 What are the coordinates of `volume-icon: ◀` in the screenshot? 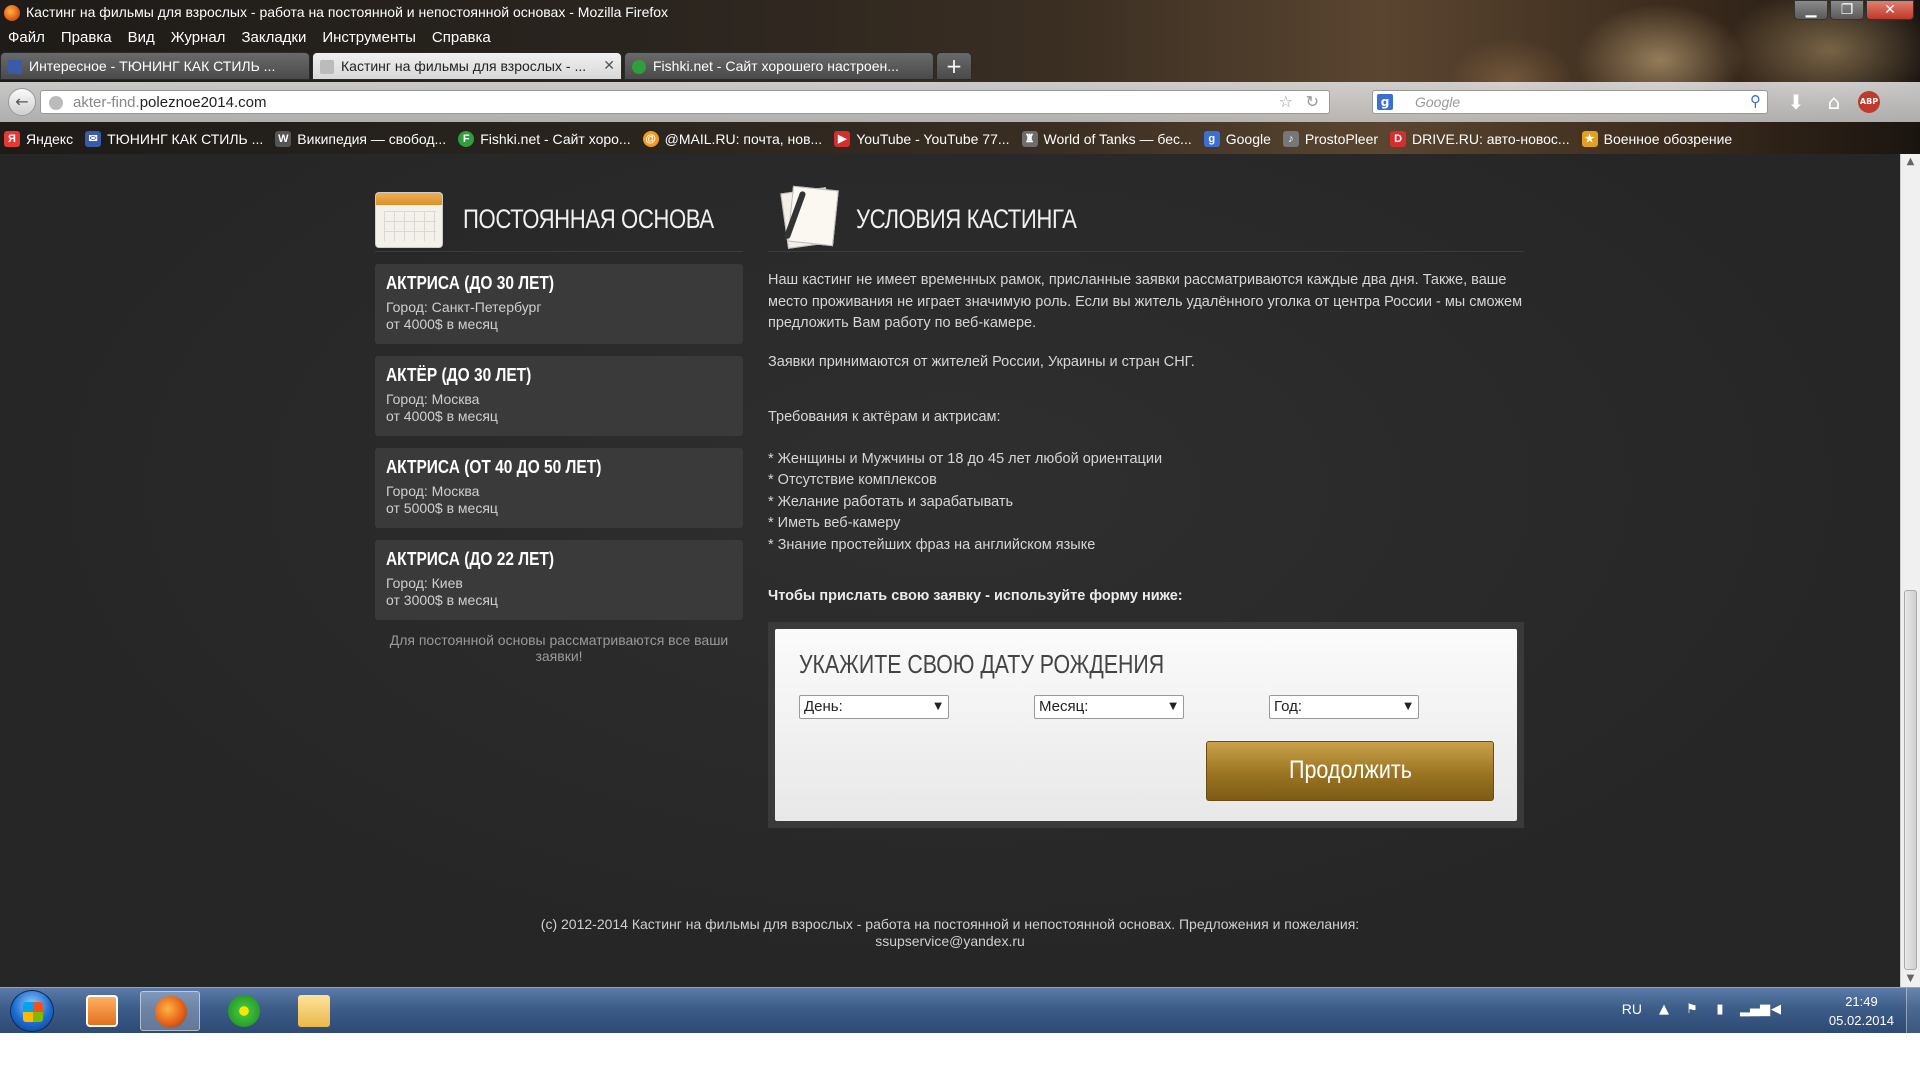 It's located at (1776, 1010).